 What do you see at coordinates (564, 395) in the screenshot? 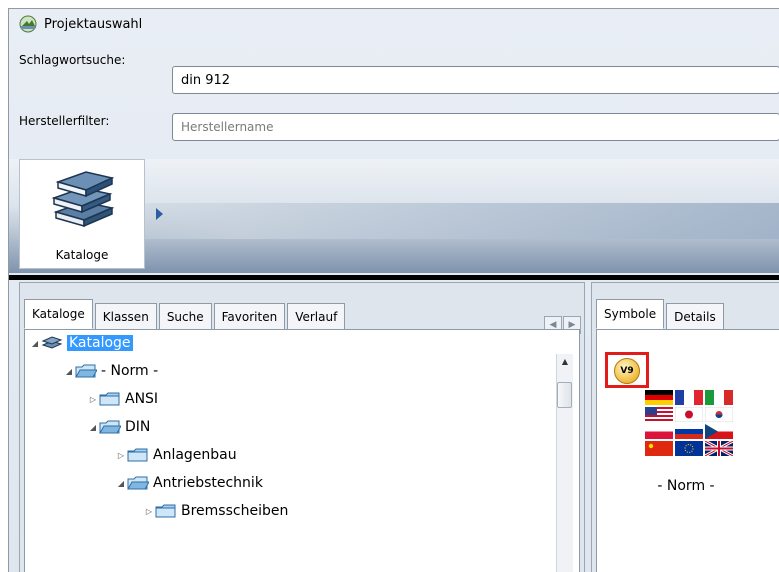
I see `scroll-thumb` at bounding box center [564, 395].